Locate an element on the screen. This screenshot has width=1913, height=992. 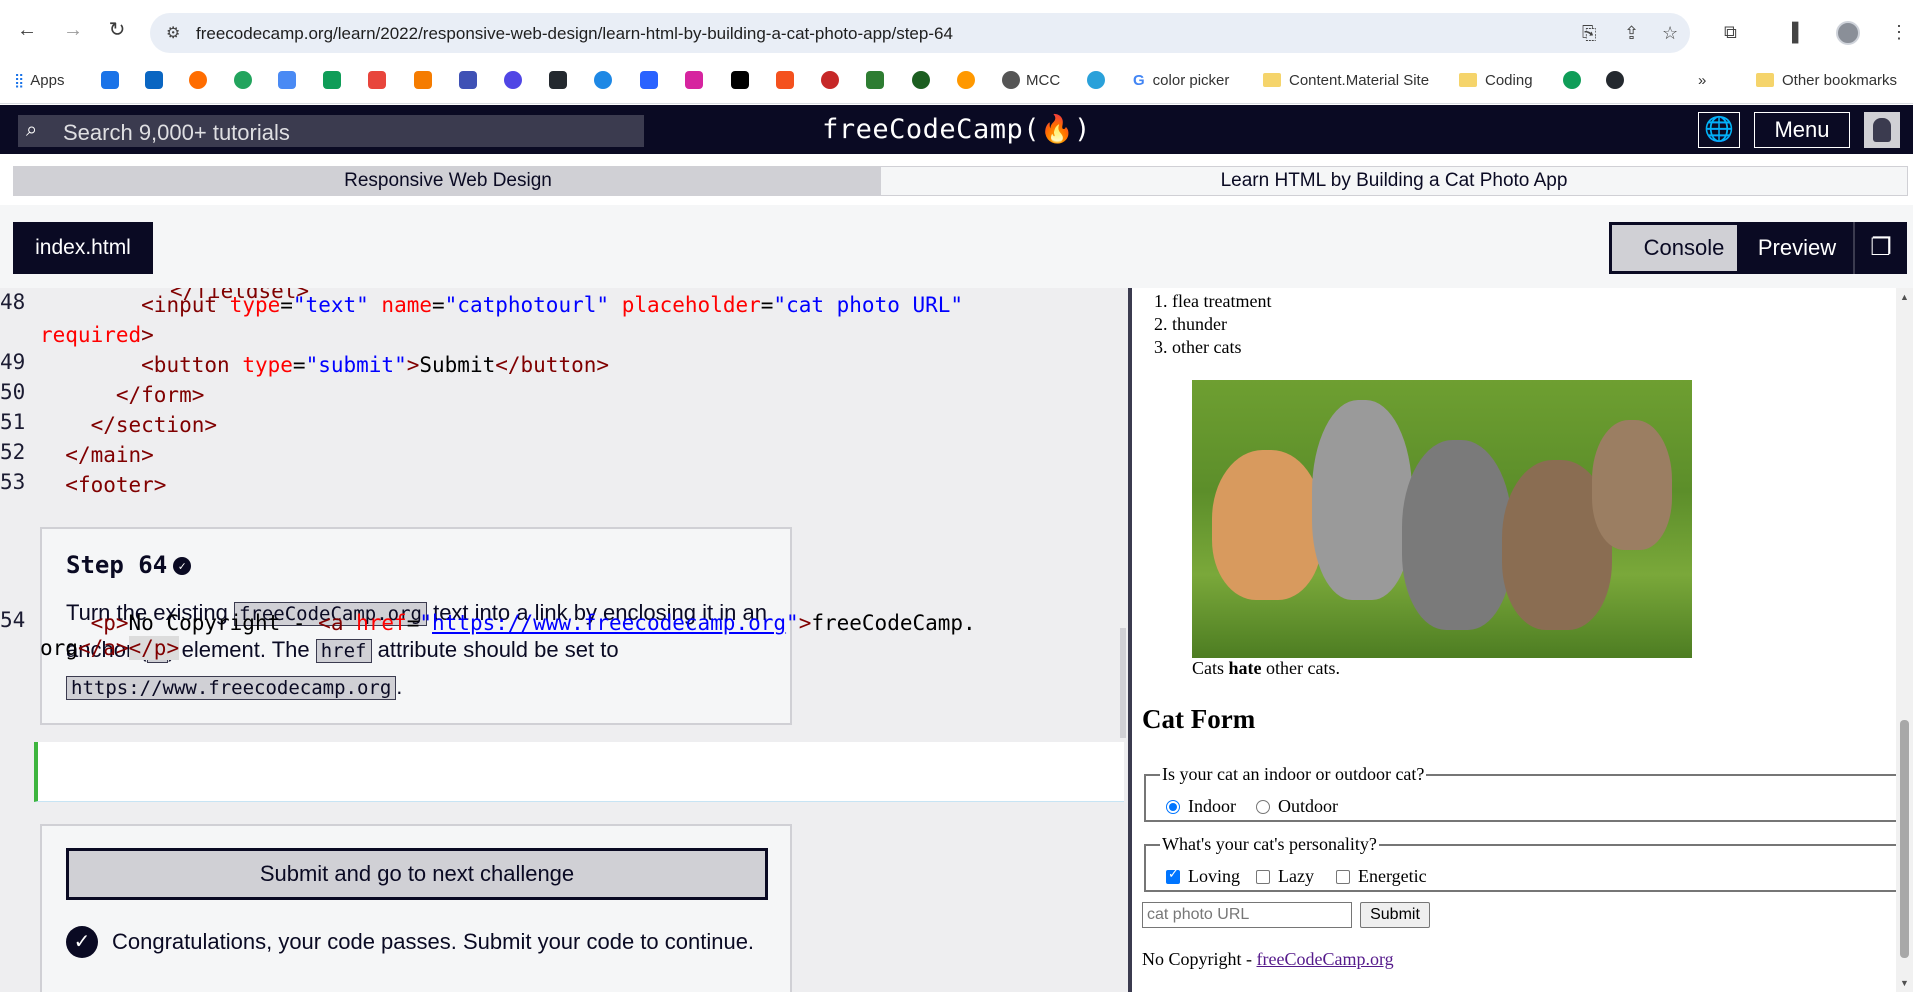
editable-region is located at coordinates (579, 772).